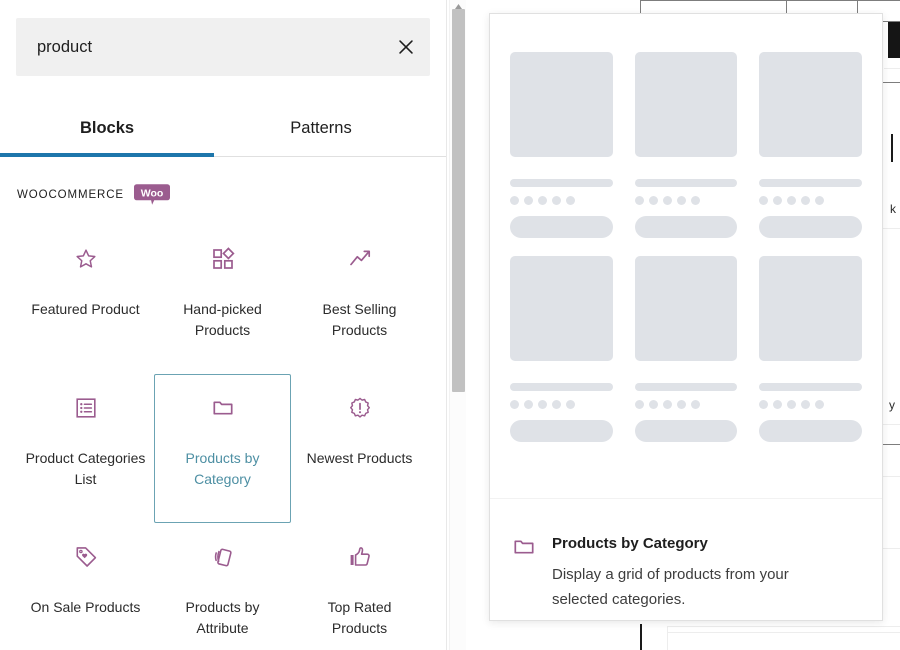  I want to click on bg-dark-block, so click(894, 40).